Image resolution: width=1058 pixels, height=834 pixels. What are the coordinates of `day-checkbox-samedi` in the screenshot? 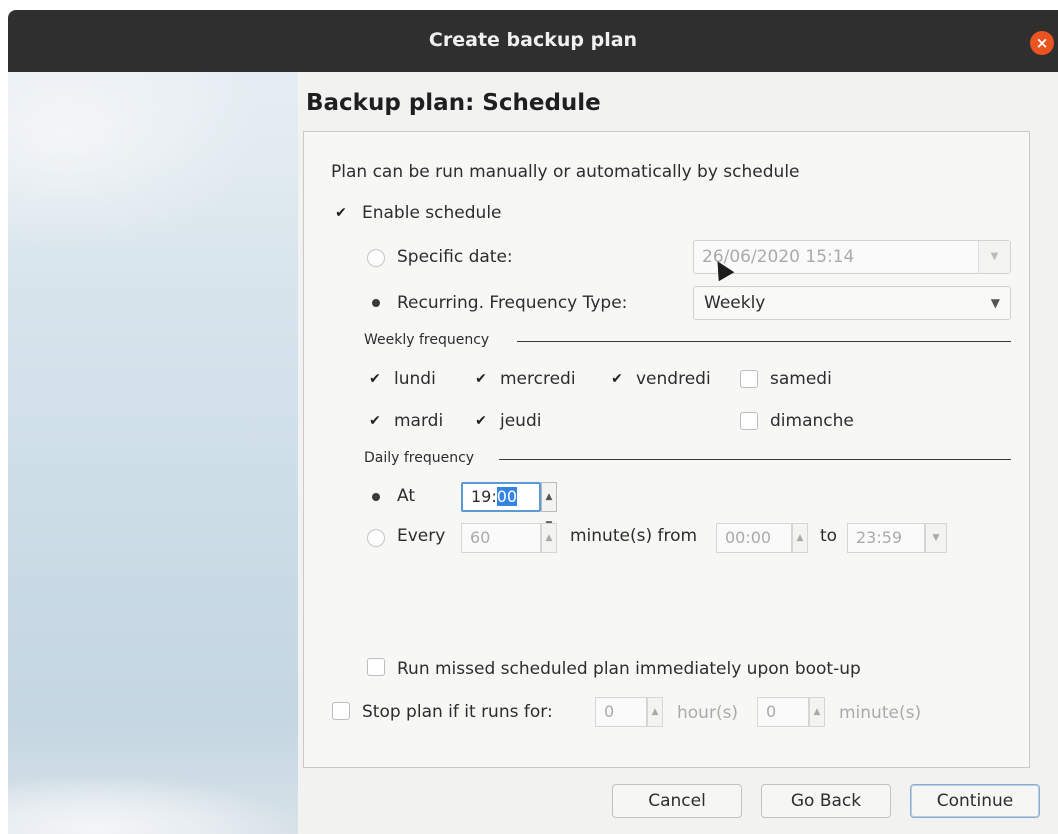 It's located at (749, 379).